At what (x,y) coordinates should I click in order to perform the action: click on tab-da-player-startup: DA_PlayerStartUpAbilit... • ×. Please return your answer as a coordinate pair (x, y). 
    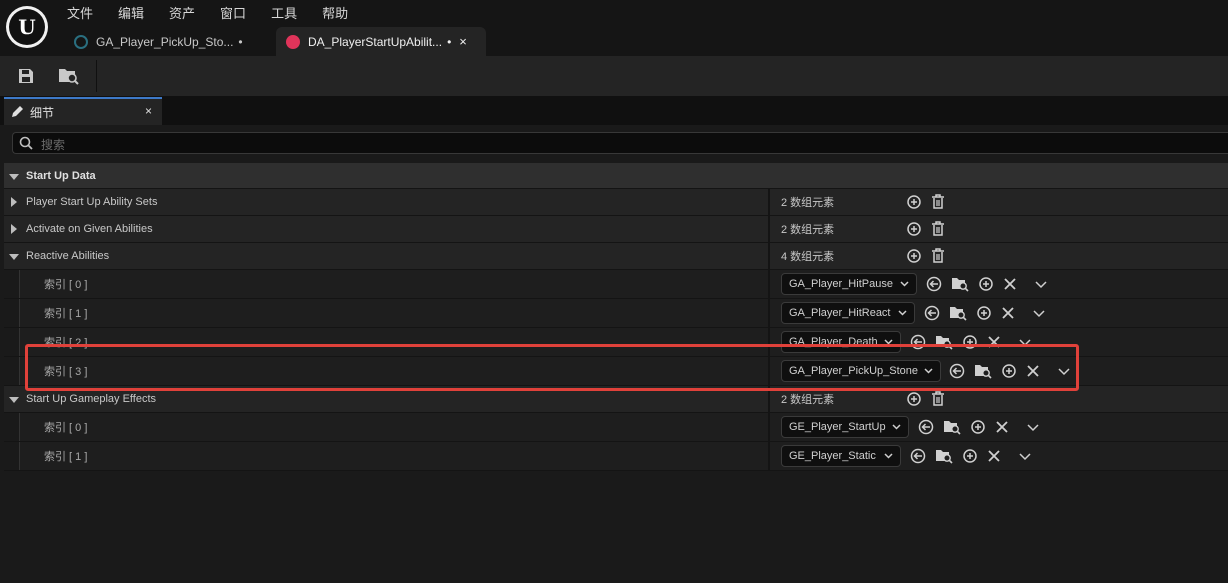
    Looking at the image, I should click on (381, 41).